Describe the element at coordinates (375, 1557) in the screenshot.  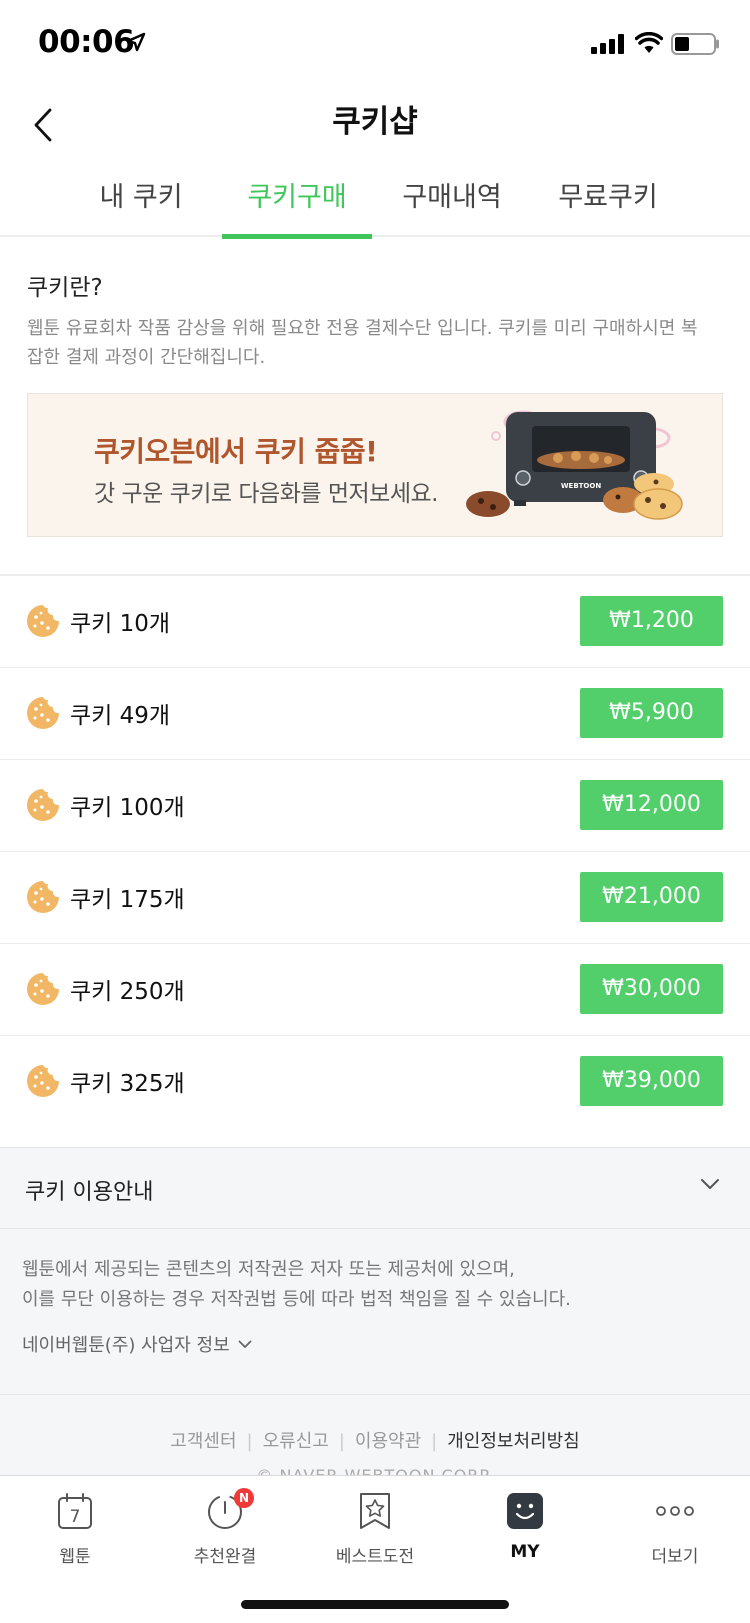
I see `tabbar-label: 베스트도전` at that location.